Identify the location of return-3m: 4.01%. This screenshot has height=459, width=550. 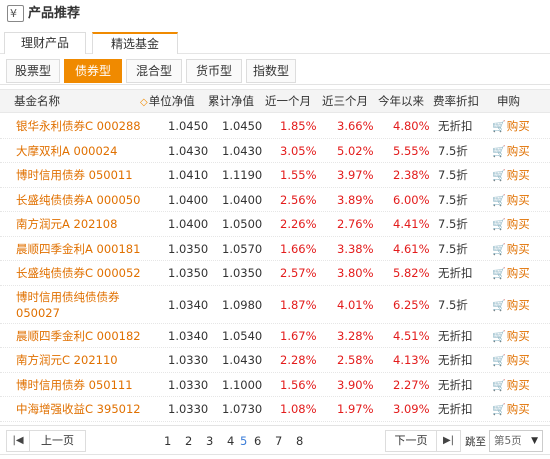
(355, 304).